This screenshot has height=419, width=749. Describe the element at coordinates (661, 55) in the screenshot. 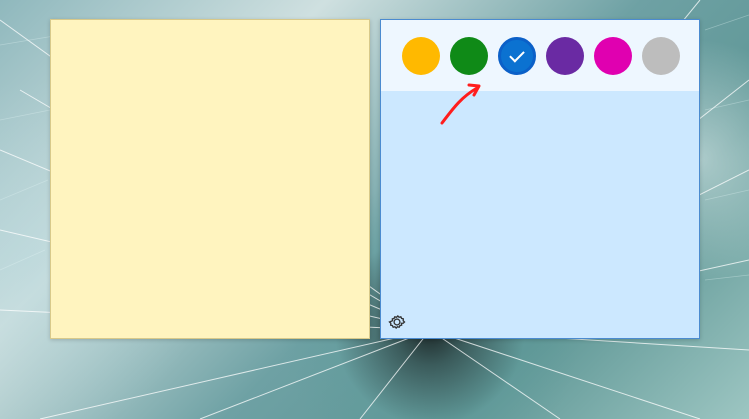

I see `color-gray-button` at that location.